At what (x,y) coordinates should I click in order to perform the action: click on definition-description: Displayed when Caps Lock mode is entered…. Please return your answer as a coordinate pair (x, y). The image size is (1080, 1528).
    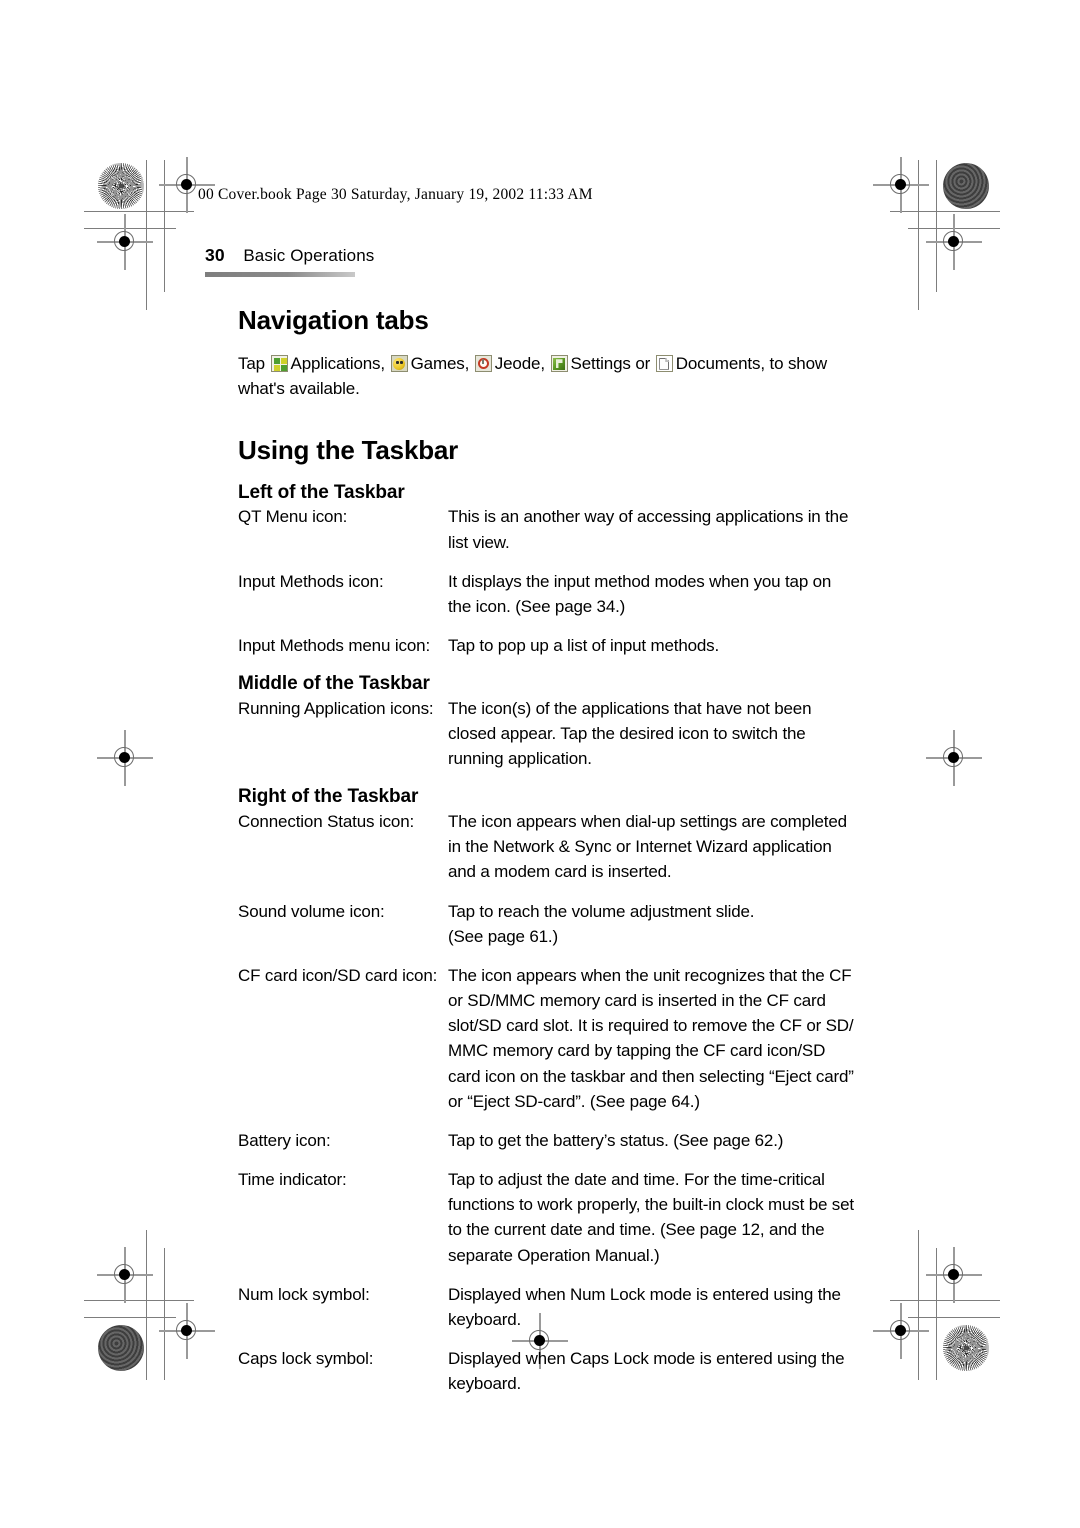
    Looking at the image, I should click on (653, 1371).